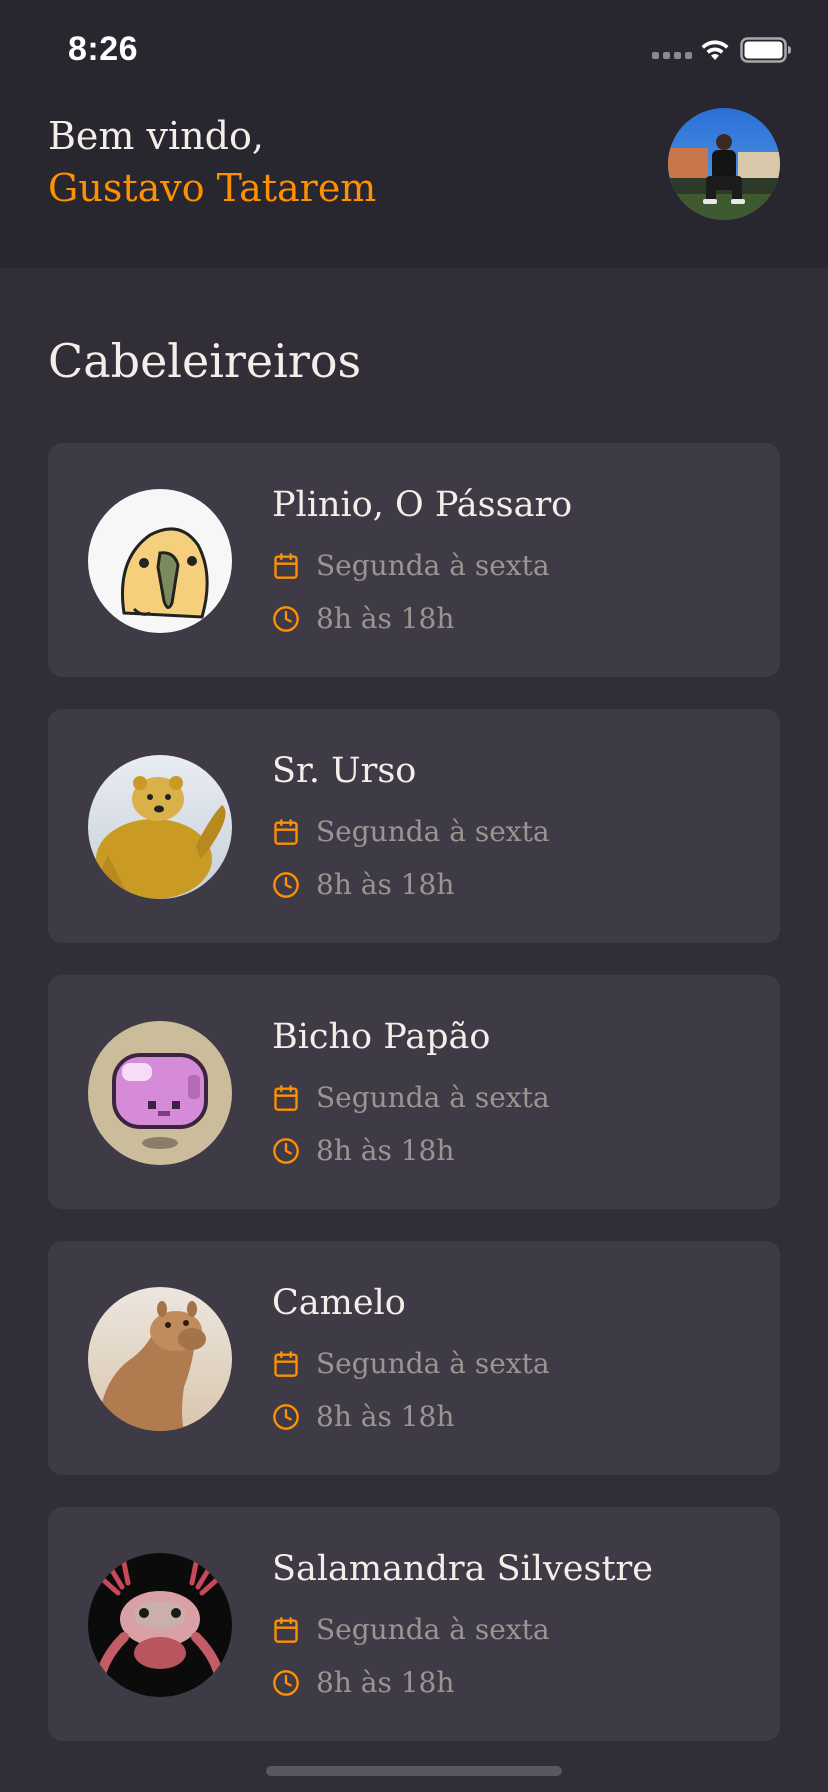  I want to click on provider-card: Sr. Urso Segunda à sexta 8h às 18h, so click(414, 826).